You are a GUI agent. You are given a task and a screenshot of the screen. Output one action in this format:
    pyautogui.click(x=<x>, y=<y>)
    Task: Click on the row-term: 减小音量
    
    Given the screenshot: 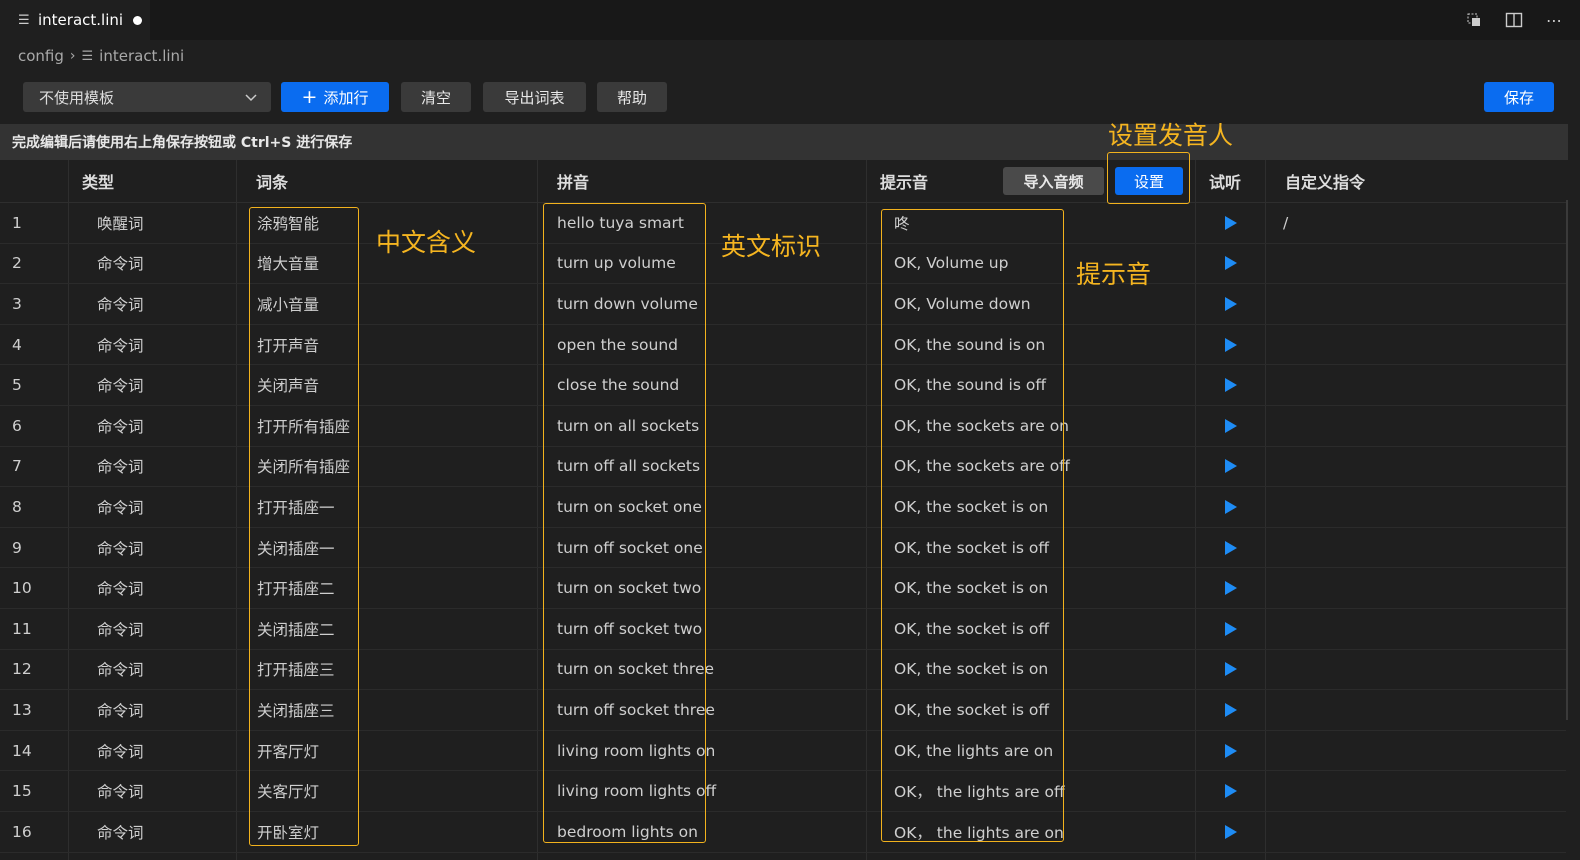 What is the action you would take?
    pyautogui.click(x=288, y=304)
    